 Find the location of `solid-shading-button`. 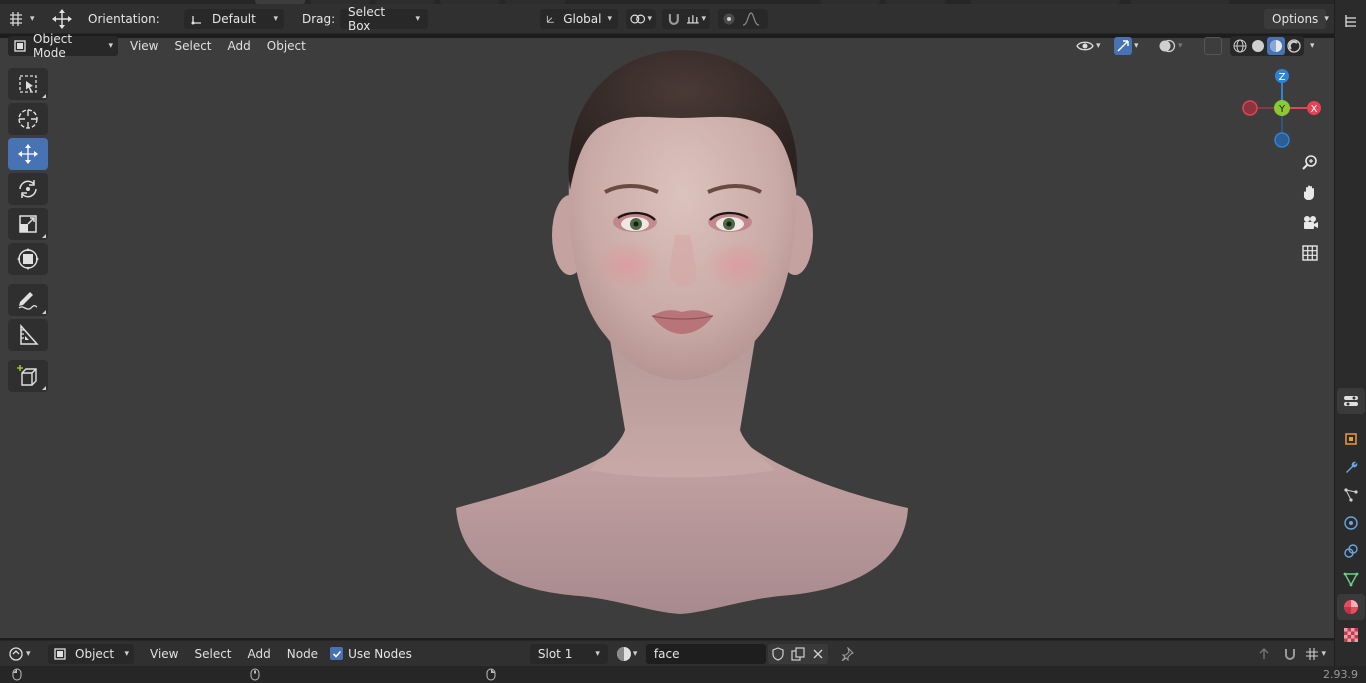

solid-shading-button is located at coordinates (1258, 46).